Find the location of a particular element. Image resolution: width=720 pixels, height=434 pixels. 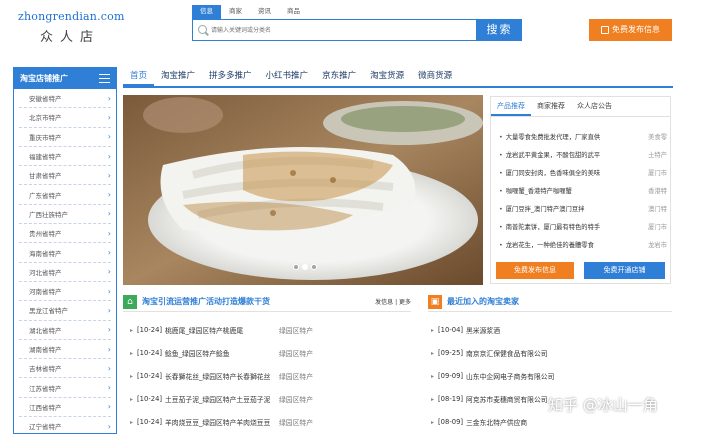

nav-taobao-supply: 淘宝货源 is located at coordinates (387, 76).